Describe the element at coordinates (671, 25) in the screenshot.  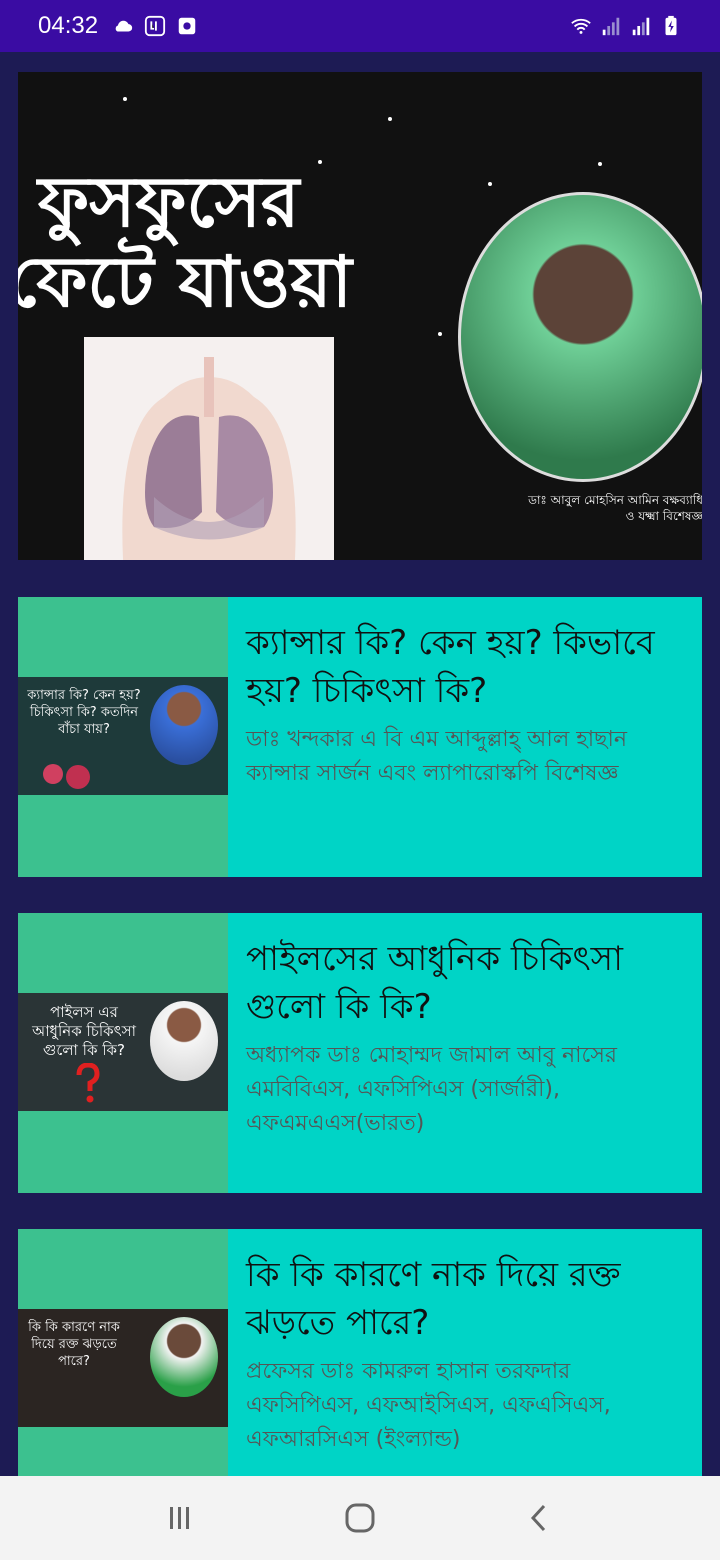
I see `battery-charging-icon` at that location.